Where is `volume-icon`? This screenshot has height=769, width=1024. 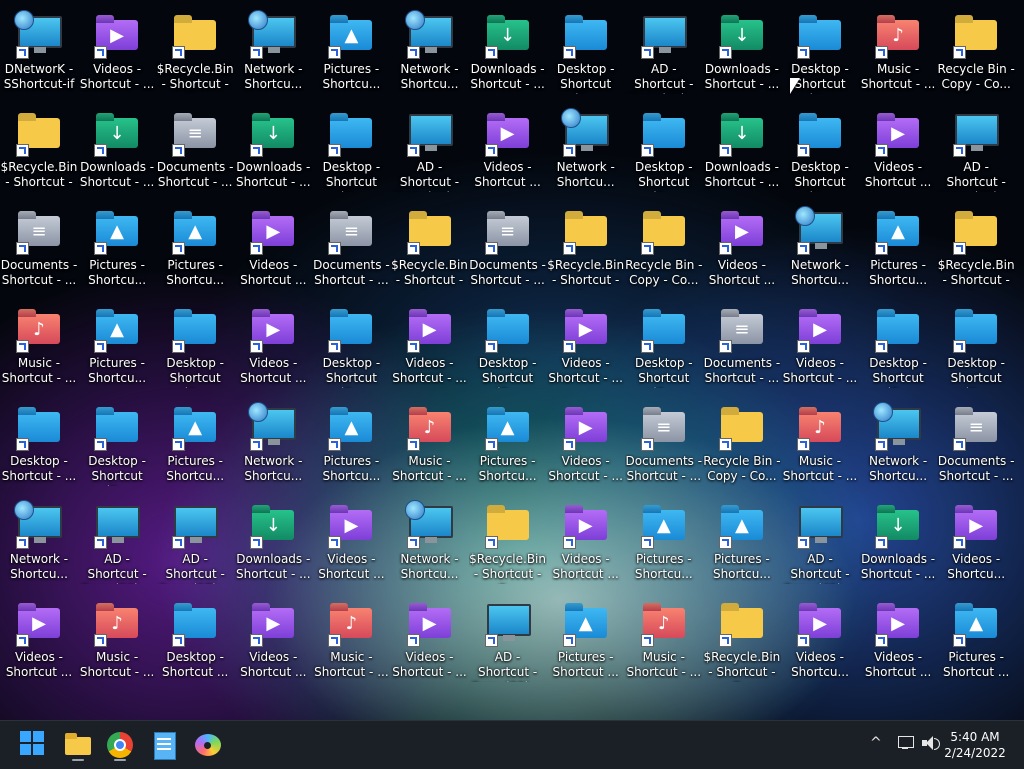 volume-icon is located at coordinates (931, 743).